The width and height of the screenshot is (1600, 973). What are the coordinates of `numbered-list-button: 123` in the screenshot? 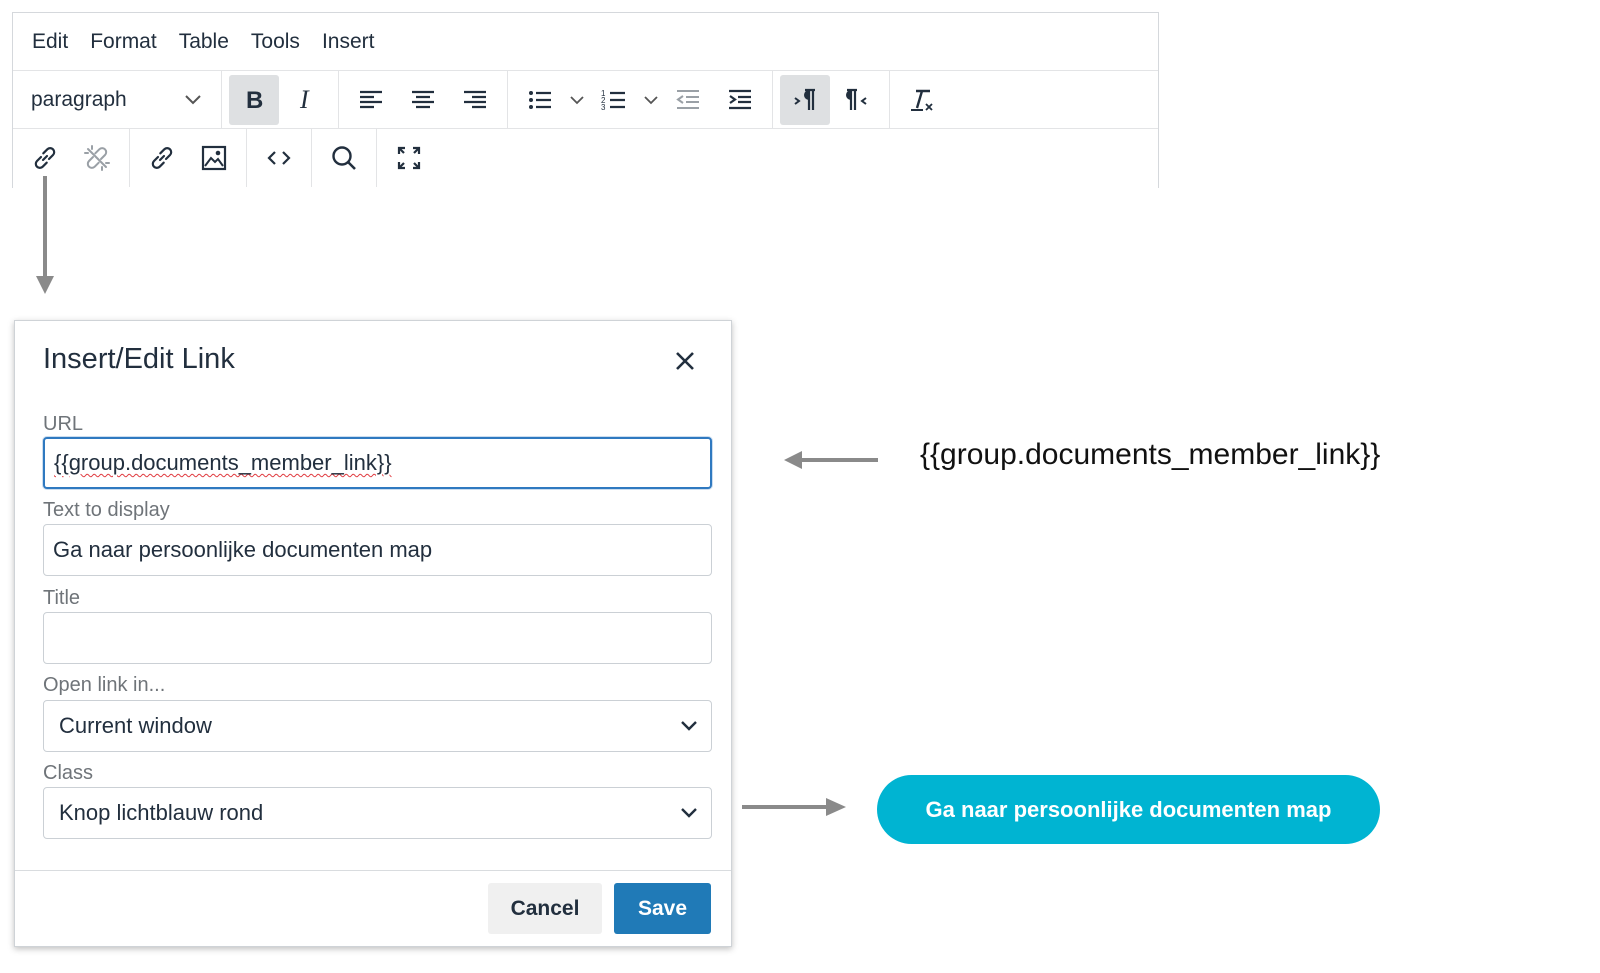 It's located at (614, 100).